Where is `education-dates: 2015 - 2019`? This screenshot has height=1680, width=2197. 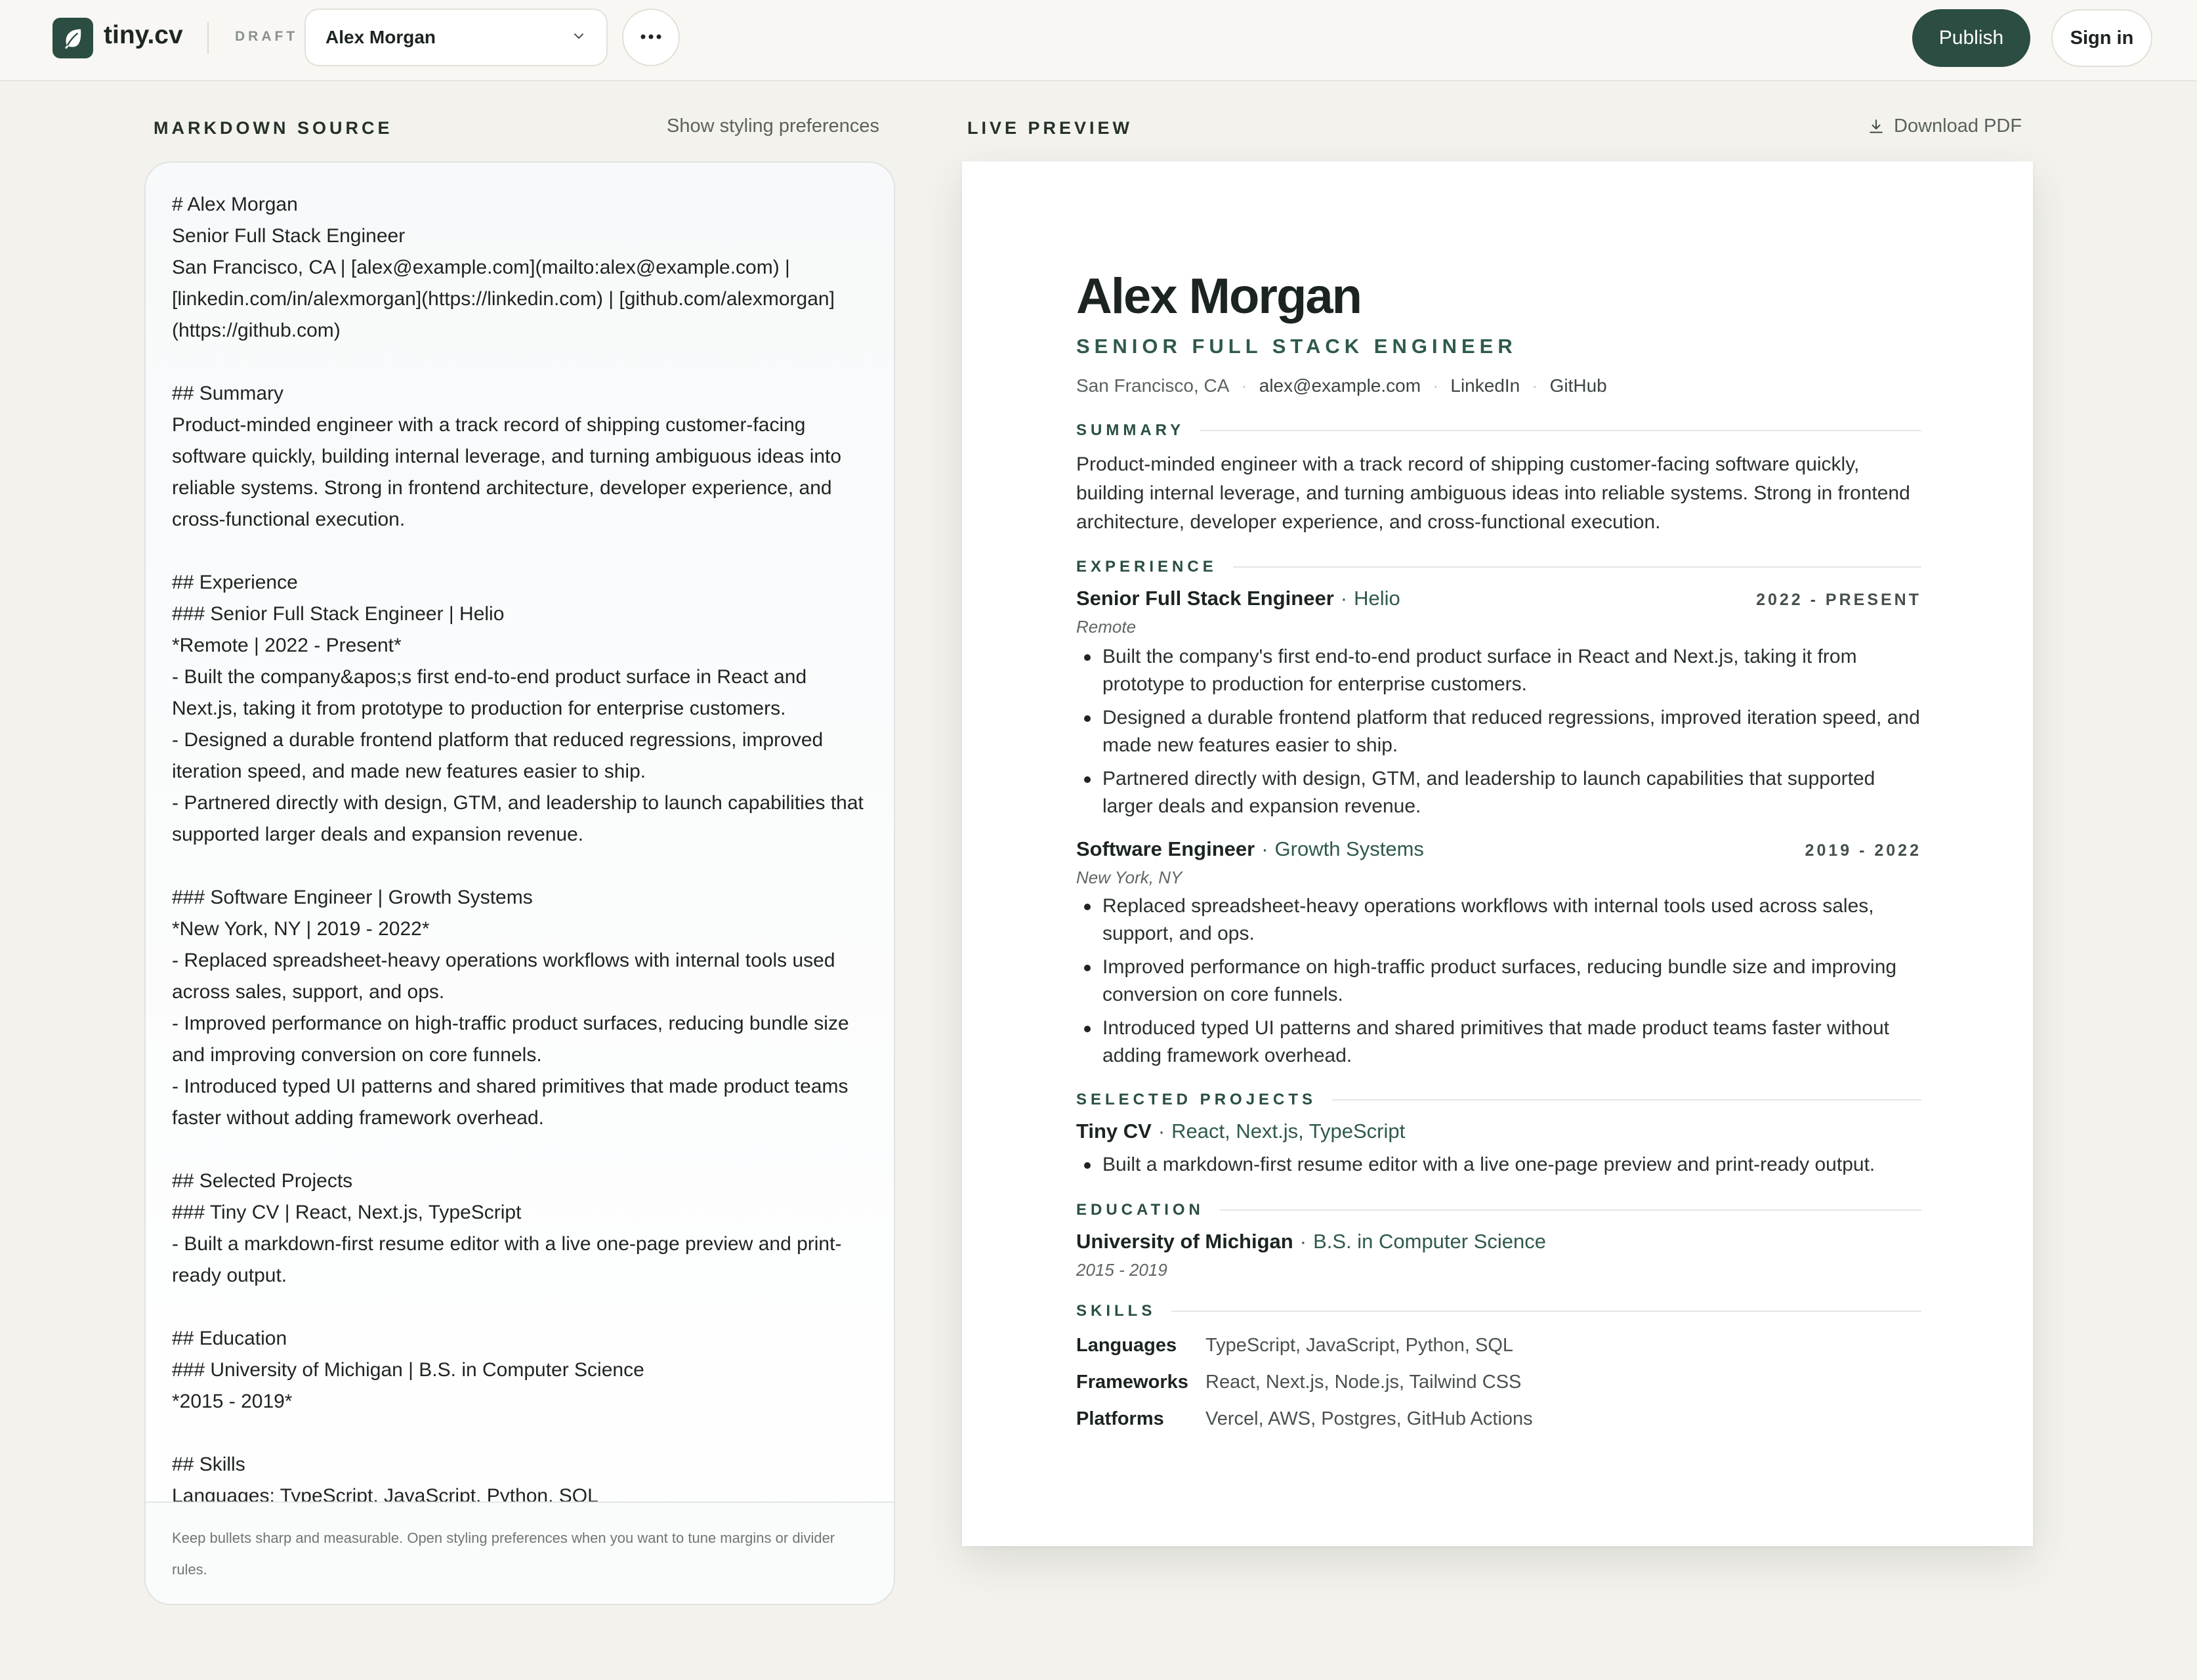 education-dates: 2015 - 2019 is located at coordinates (1121, 1270).